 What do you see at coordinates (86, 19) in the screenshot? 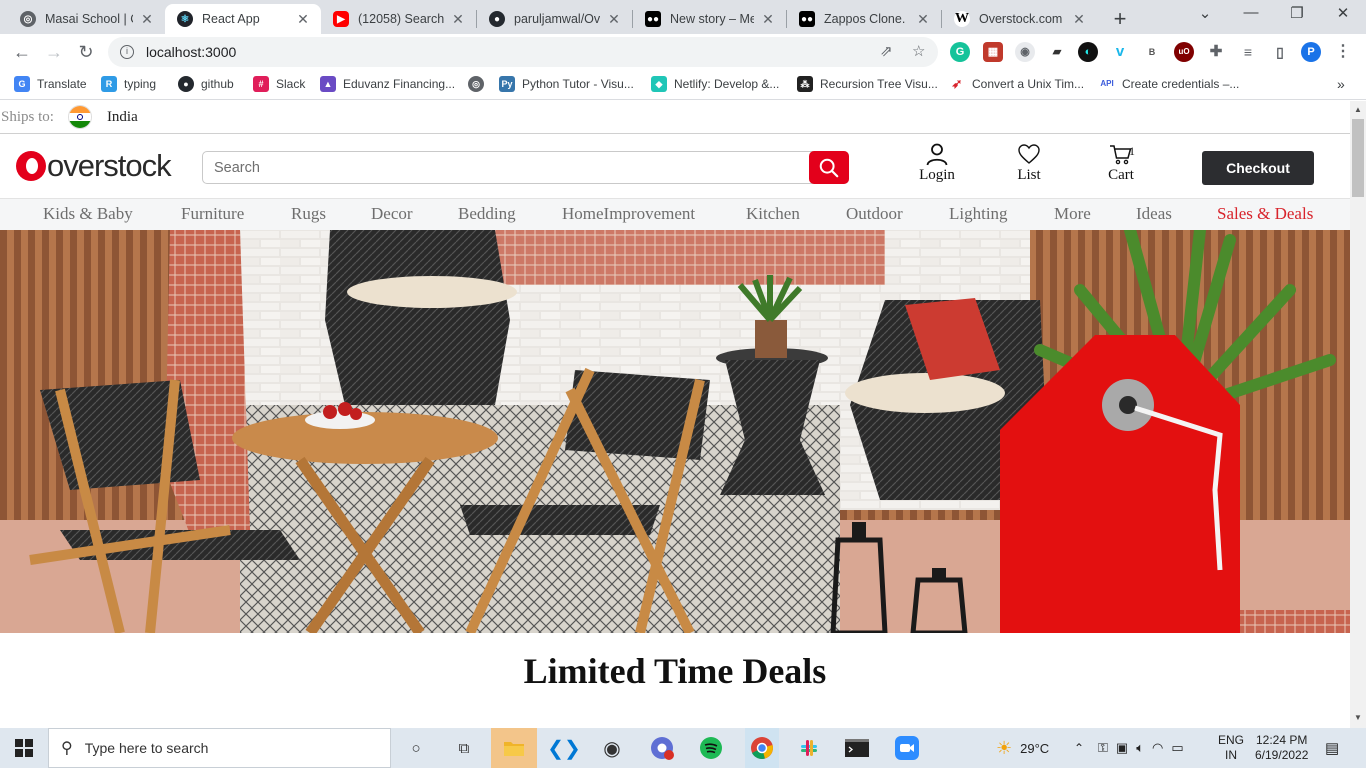
I see `browser-tab: ◎ Masai School | Co ✕` at bounding box center [86, 19].